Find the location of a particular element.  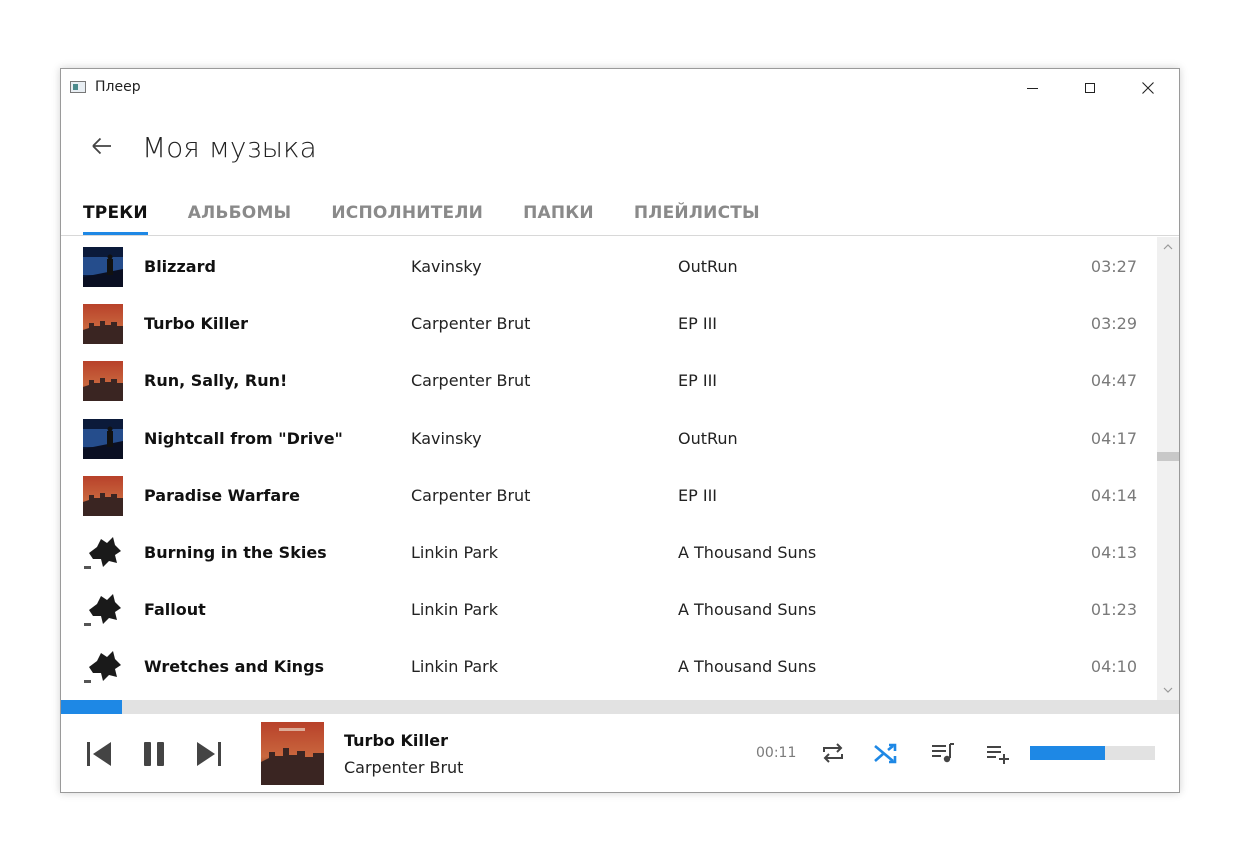

volume-slider is located at coordinates (1092, 753).